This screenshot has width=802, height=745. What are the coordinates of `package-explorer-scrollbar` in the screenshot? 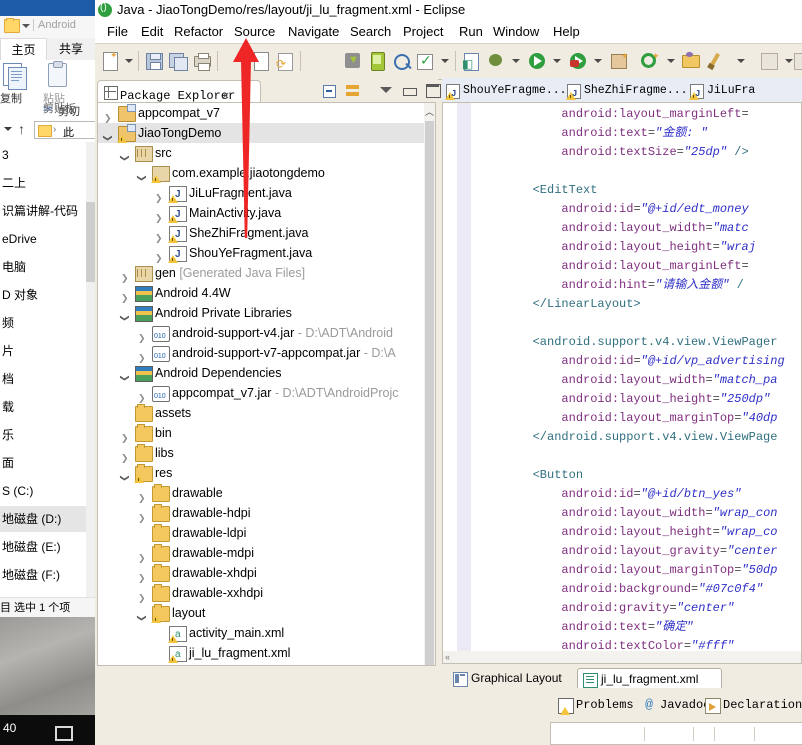 It's located at (429, 384).